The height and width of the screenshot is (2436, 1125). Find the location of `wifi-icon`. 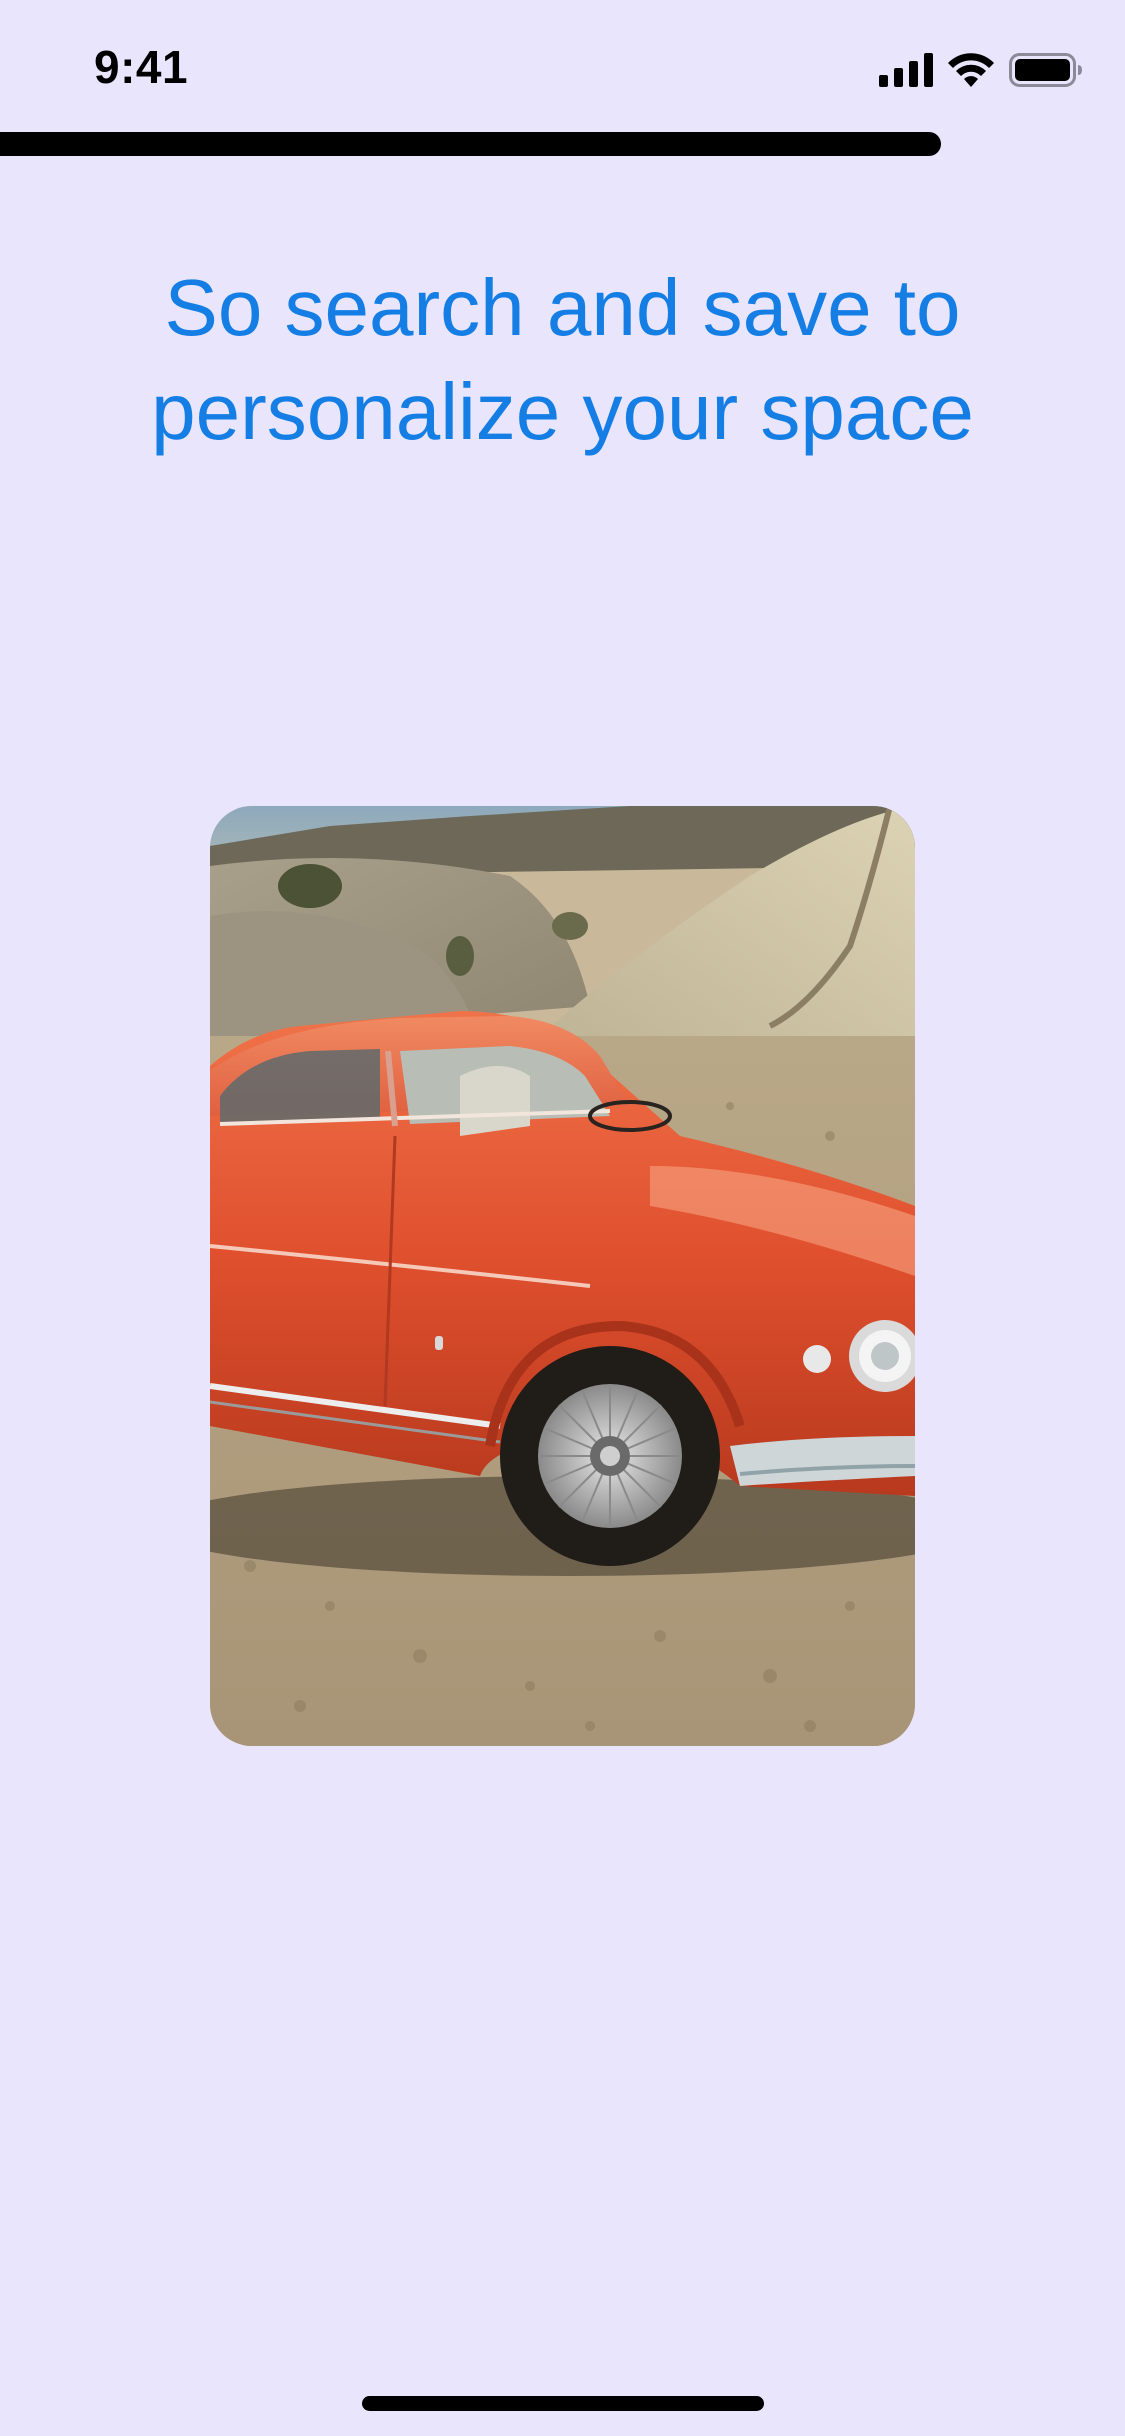

wifi-icon is located at coordinates (971, 70).